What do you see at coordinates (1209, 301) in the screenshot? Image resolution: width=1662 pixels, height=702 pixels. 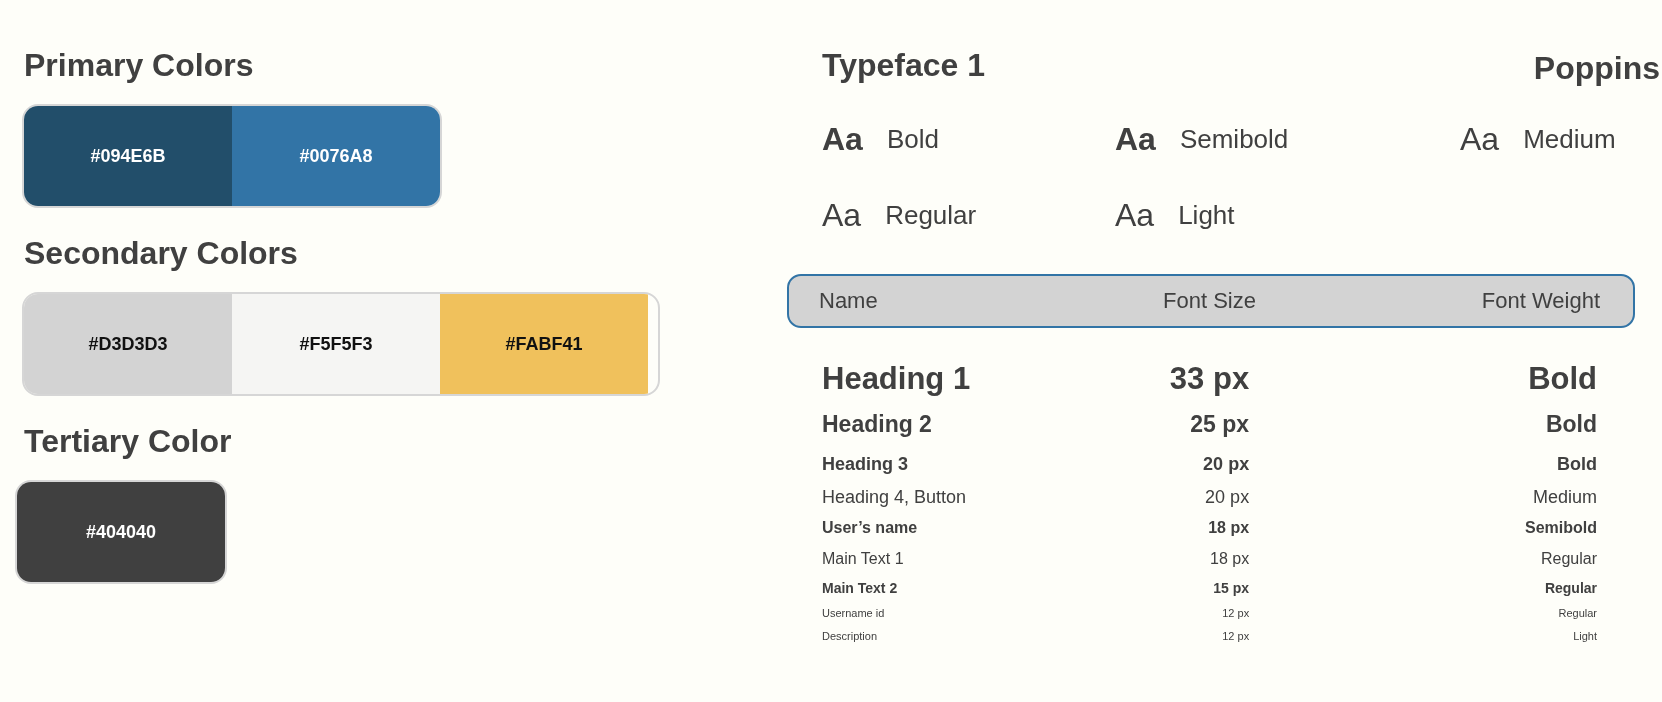 I see `column-header: Font Size` at bounding box center [1209, 301].